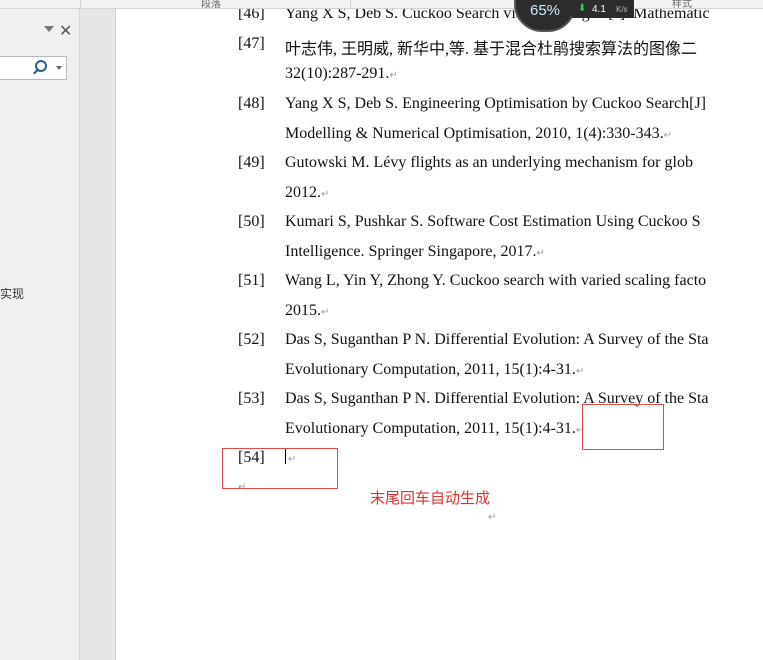 This screenshot has height=660, width=763. Describe the element at coordinates (251, 339) in the screenshot. I see `reference-number: [52]` at that location.